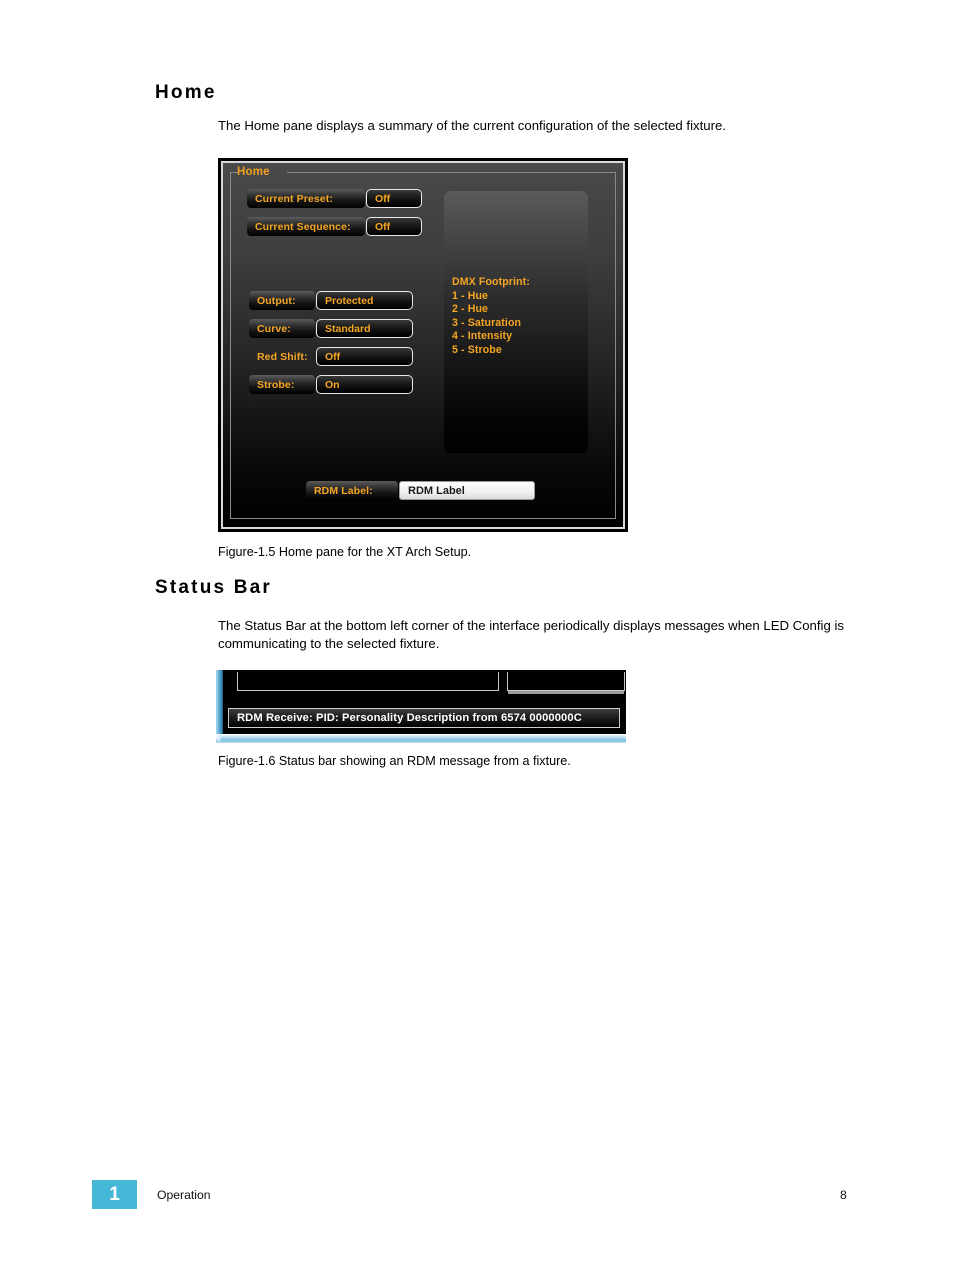 This screenshot has height=1272, width=954. What do you see at coordinates (282, 328) in the screenshot?
I see `curve-label: Curve:` at bounding box center [282, 328].